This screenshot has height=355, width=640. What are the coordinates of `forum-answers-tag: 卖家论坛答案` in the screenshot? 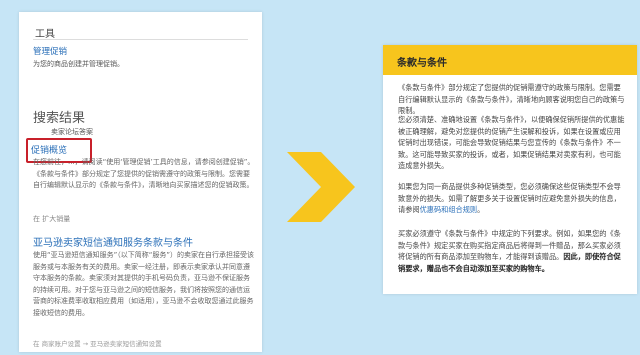 It's located at (72, 132).